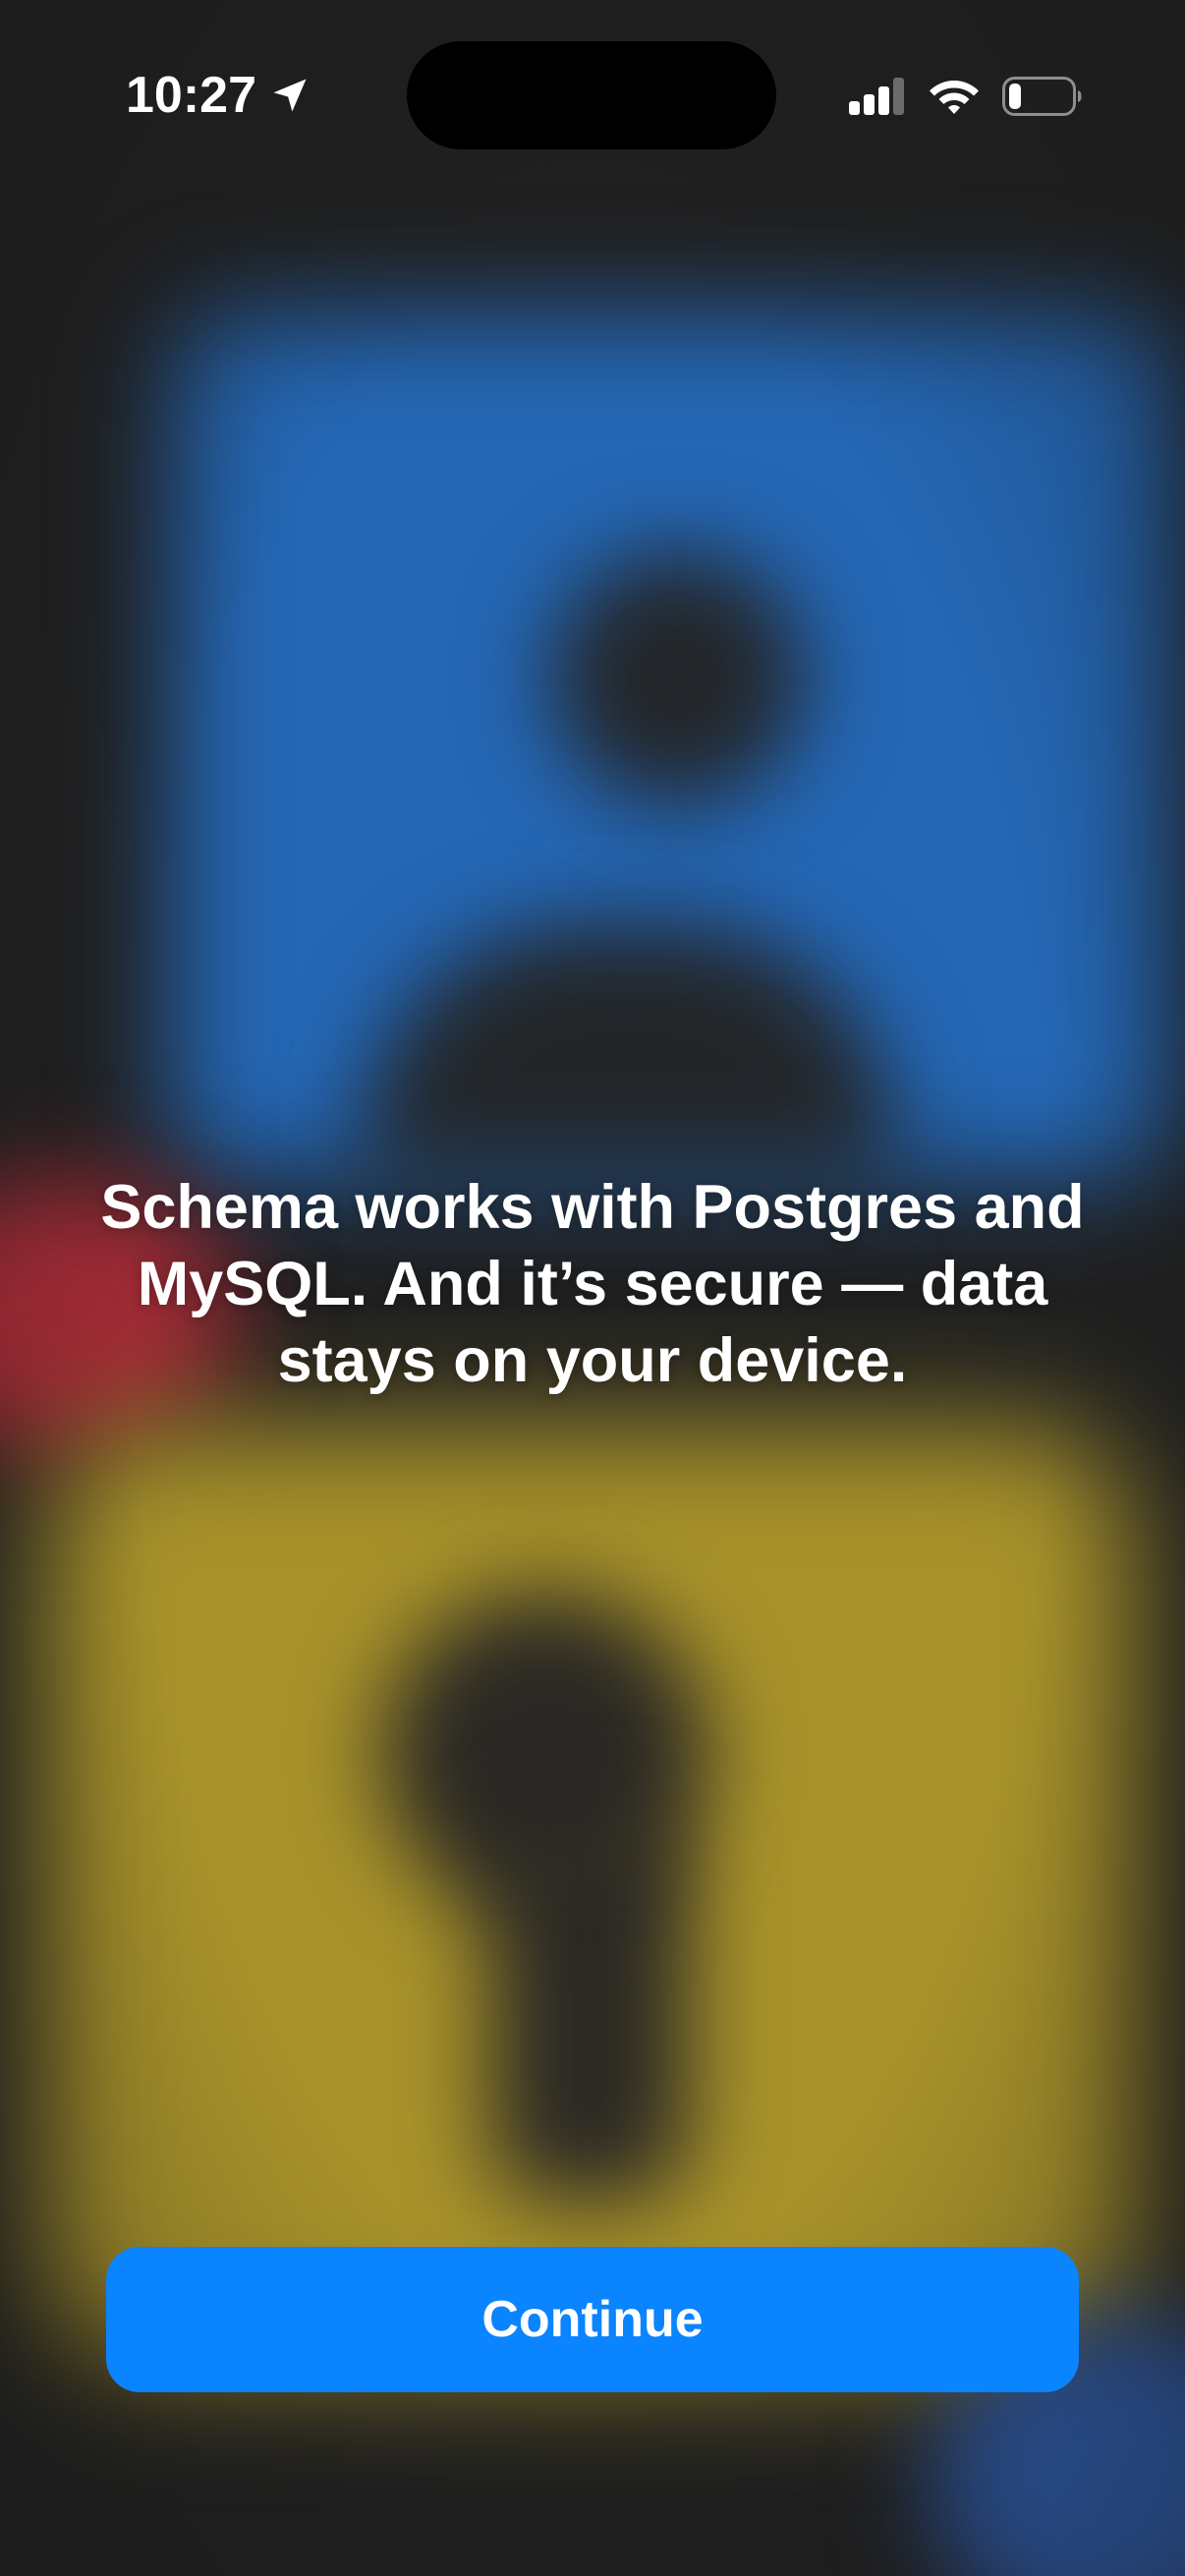  I want to click on battery-icon, so click(1042, 96).